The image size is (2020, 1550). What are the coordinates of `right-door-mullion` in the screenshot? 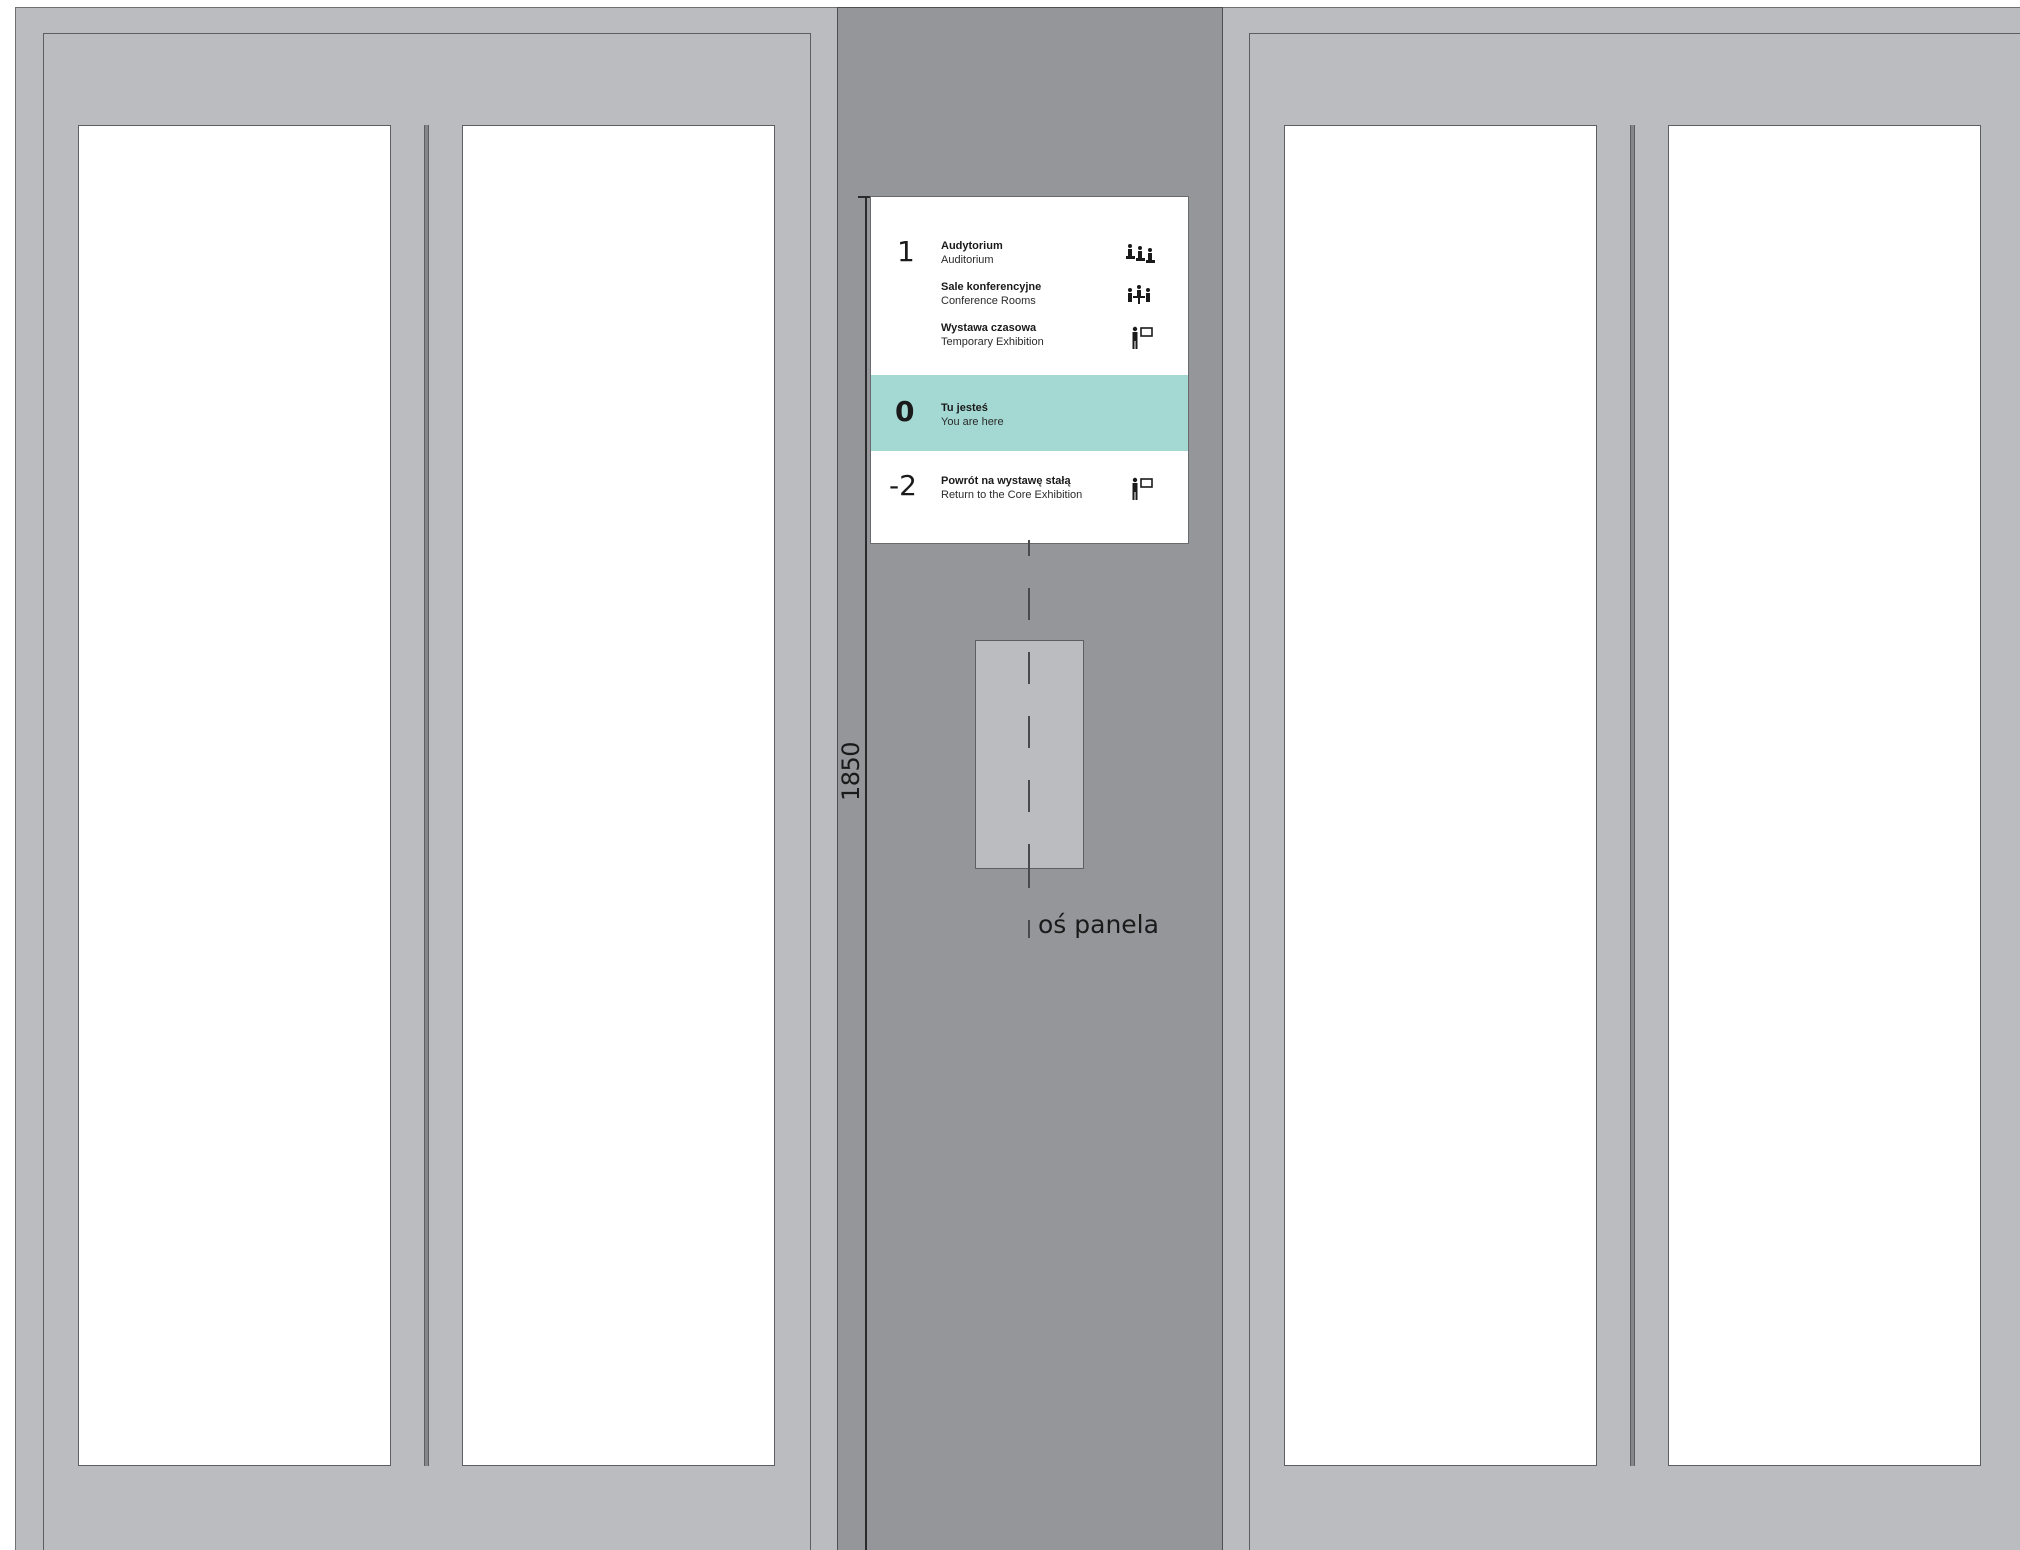 It's located at (1632, 795).